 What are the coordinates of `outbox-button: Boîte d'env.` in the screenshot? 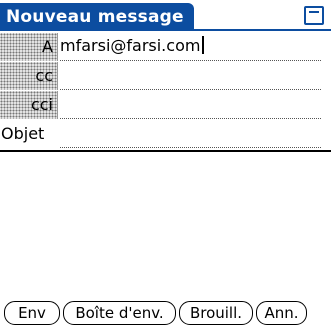 It's located at (119, 313).